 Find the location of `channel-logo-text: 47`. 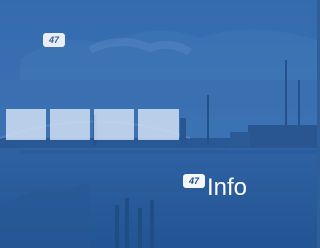

channel-logo-text: 47 is located at coordinates (53, 39).